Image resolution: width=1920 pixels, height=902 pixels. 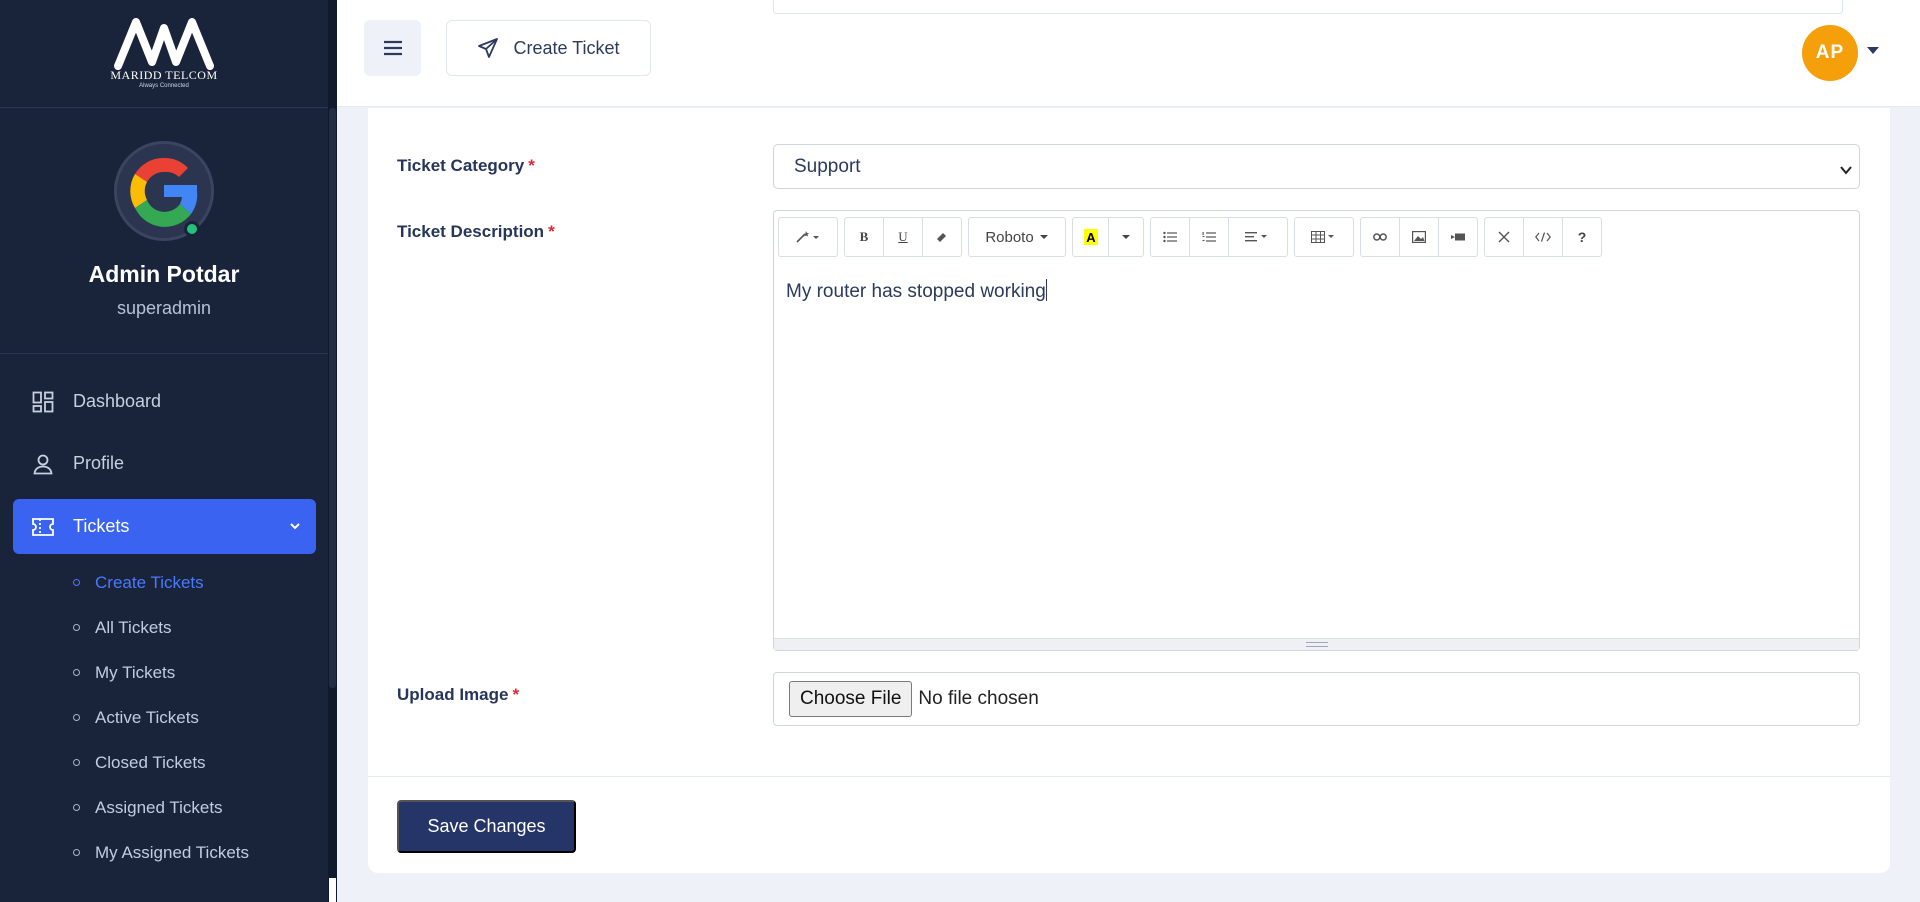 I want to click on underline-button: U, so click(x=903, y=237).